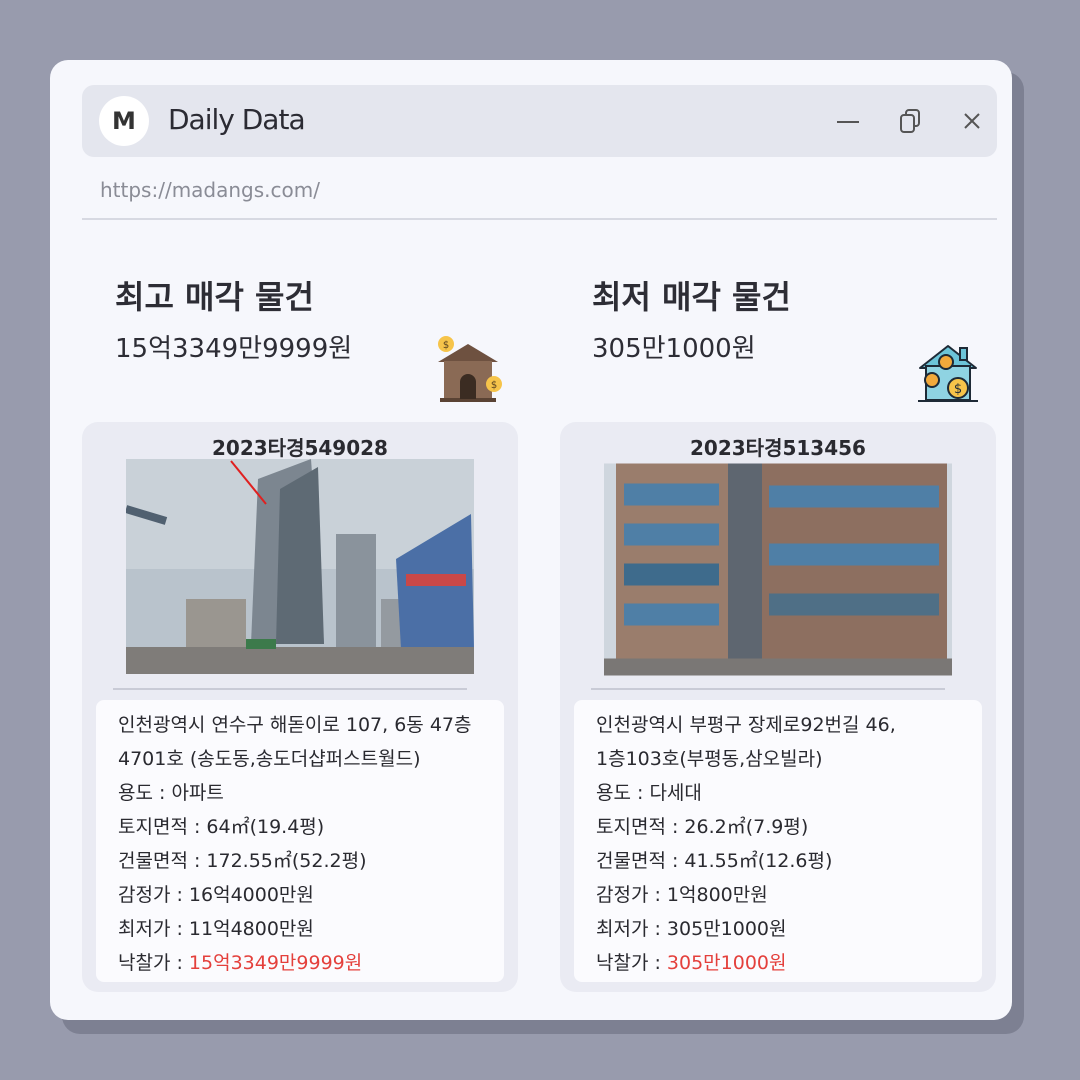  What do you see at coordinates (214, 297) in the screenshot?
I see `highest-heading: 최고 매각 물건` at bounding box center [214, 297].